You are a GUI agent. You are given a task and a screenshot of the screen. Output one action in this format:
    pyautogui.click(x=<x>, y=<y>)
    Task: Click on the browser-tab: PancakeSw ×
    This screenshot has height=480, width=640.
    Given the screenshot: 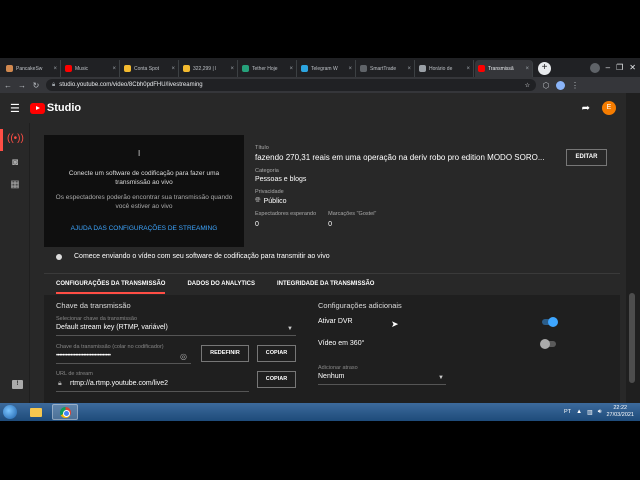 What is the action you would take?
    pyautogui.click(x=32, y=68)
    